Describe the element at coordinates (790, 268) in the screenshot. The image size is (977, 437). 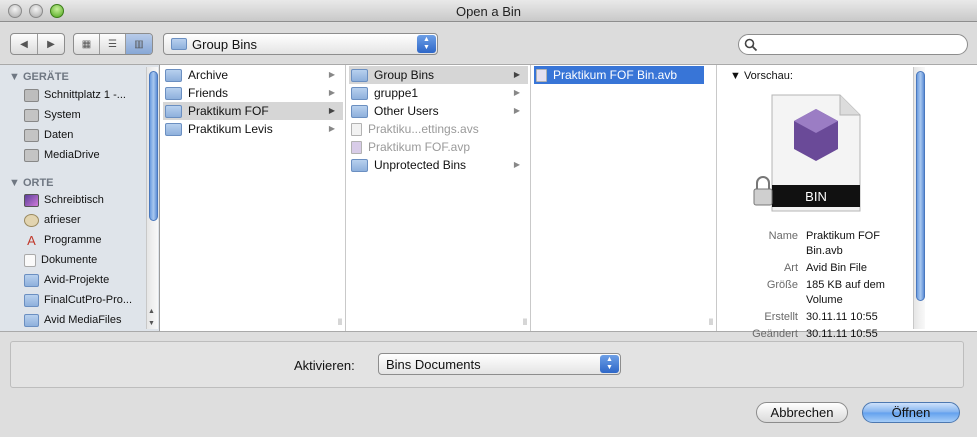
I see `info-key: Art` at that location.